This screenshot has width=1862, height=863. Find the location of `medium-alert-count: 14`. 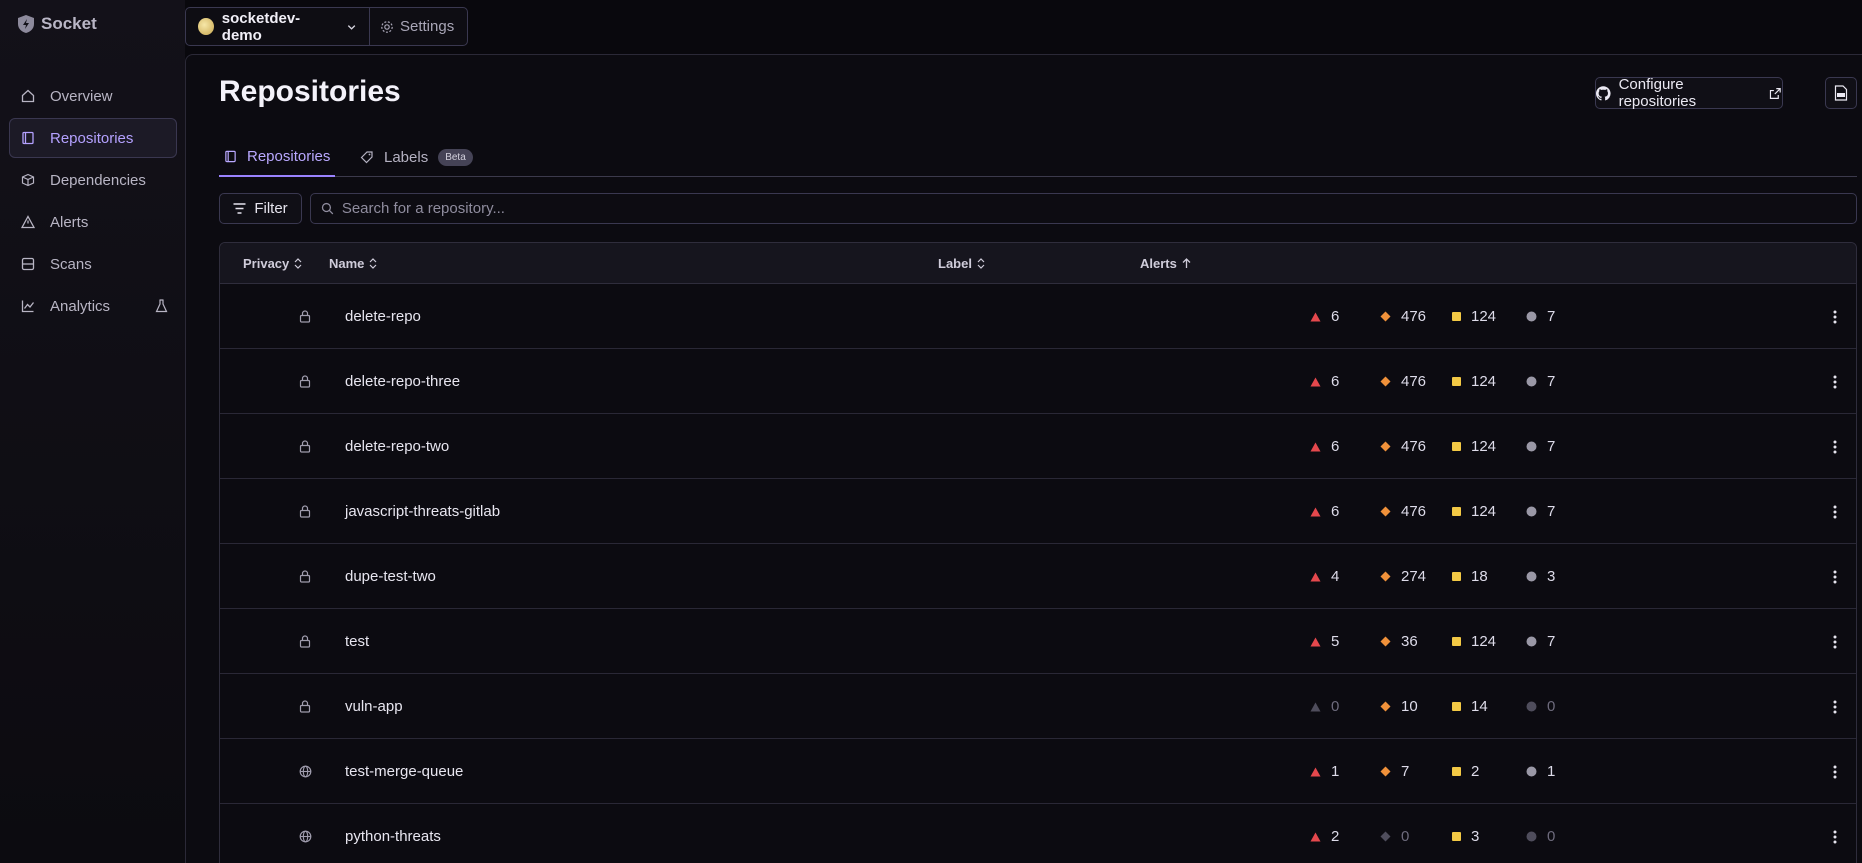

medium-alert-count: 14 is located at coordinates (1470, 706).